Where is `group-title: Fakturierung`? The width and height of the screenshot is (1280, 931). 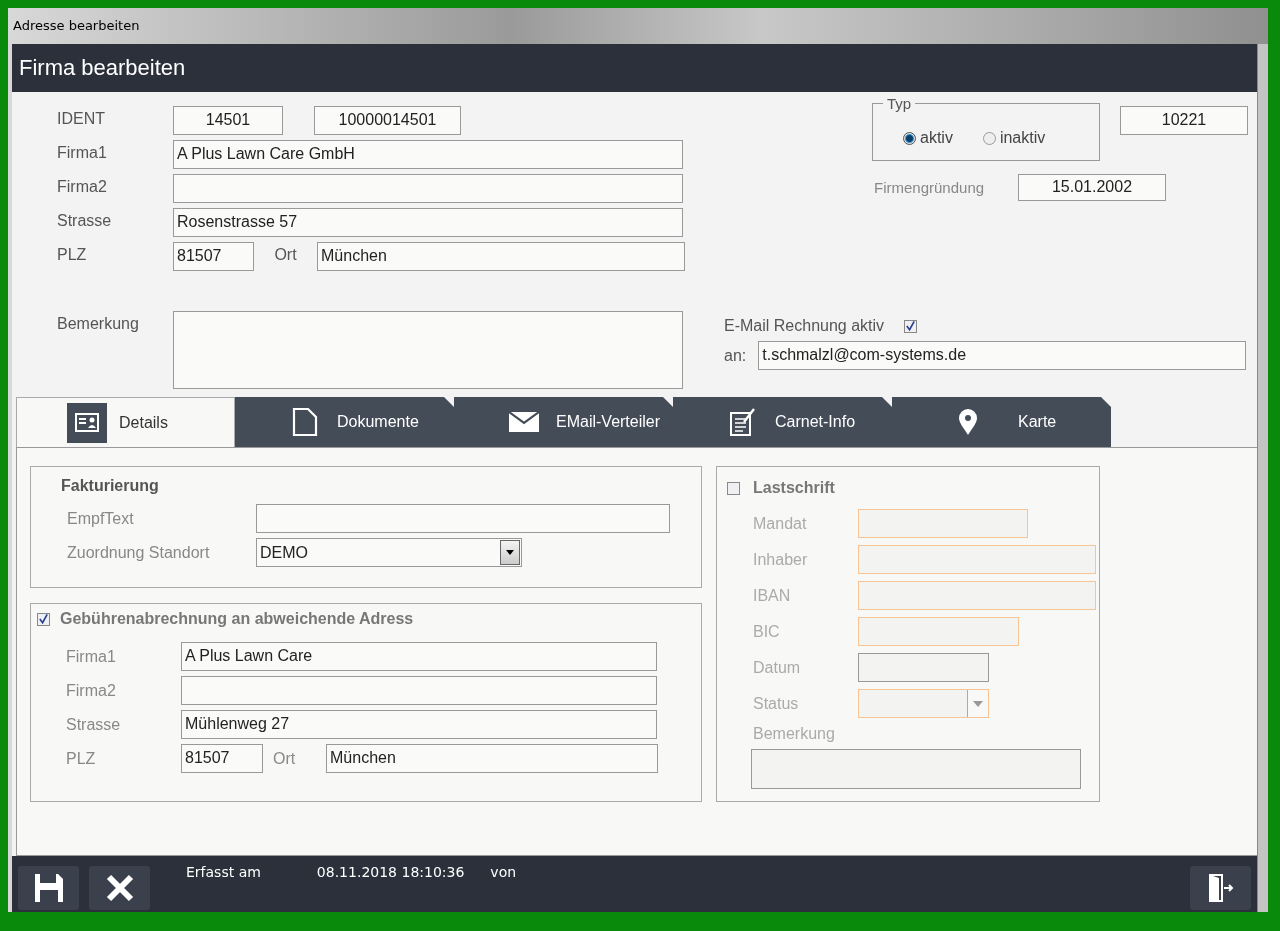 group-title: Fakturierung is located at coordinates (110, 486).